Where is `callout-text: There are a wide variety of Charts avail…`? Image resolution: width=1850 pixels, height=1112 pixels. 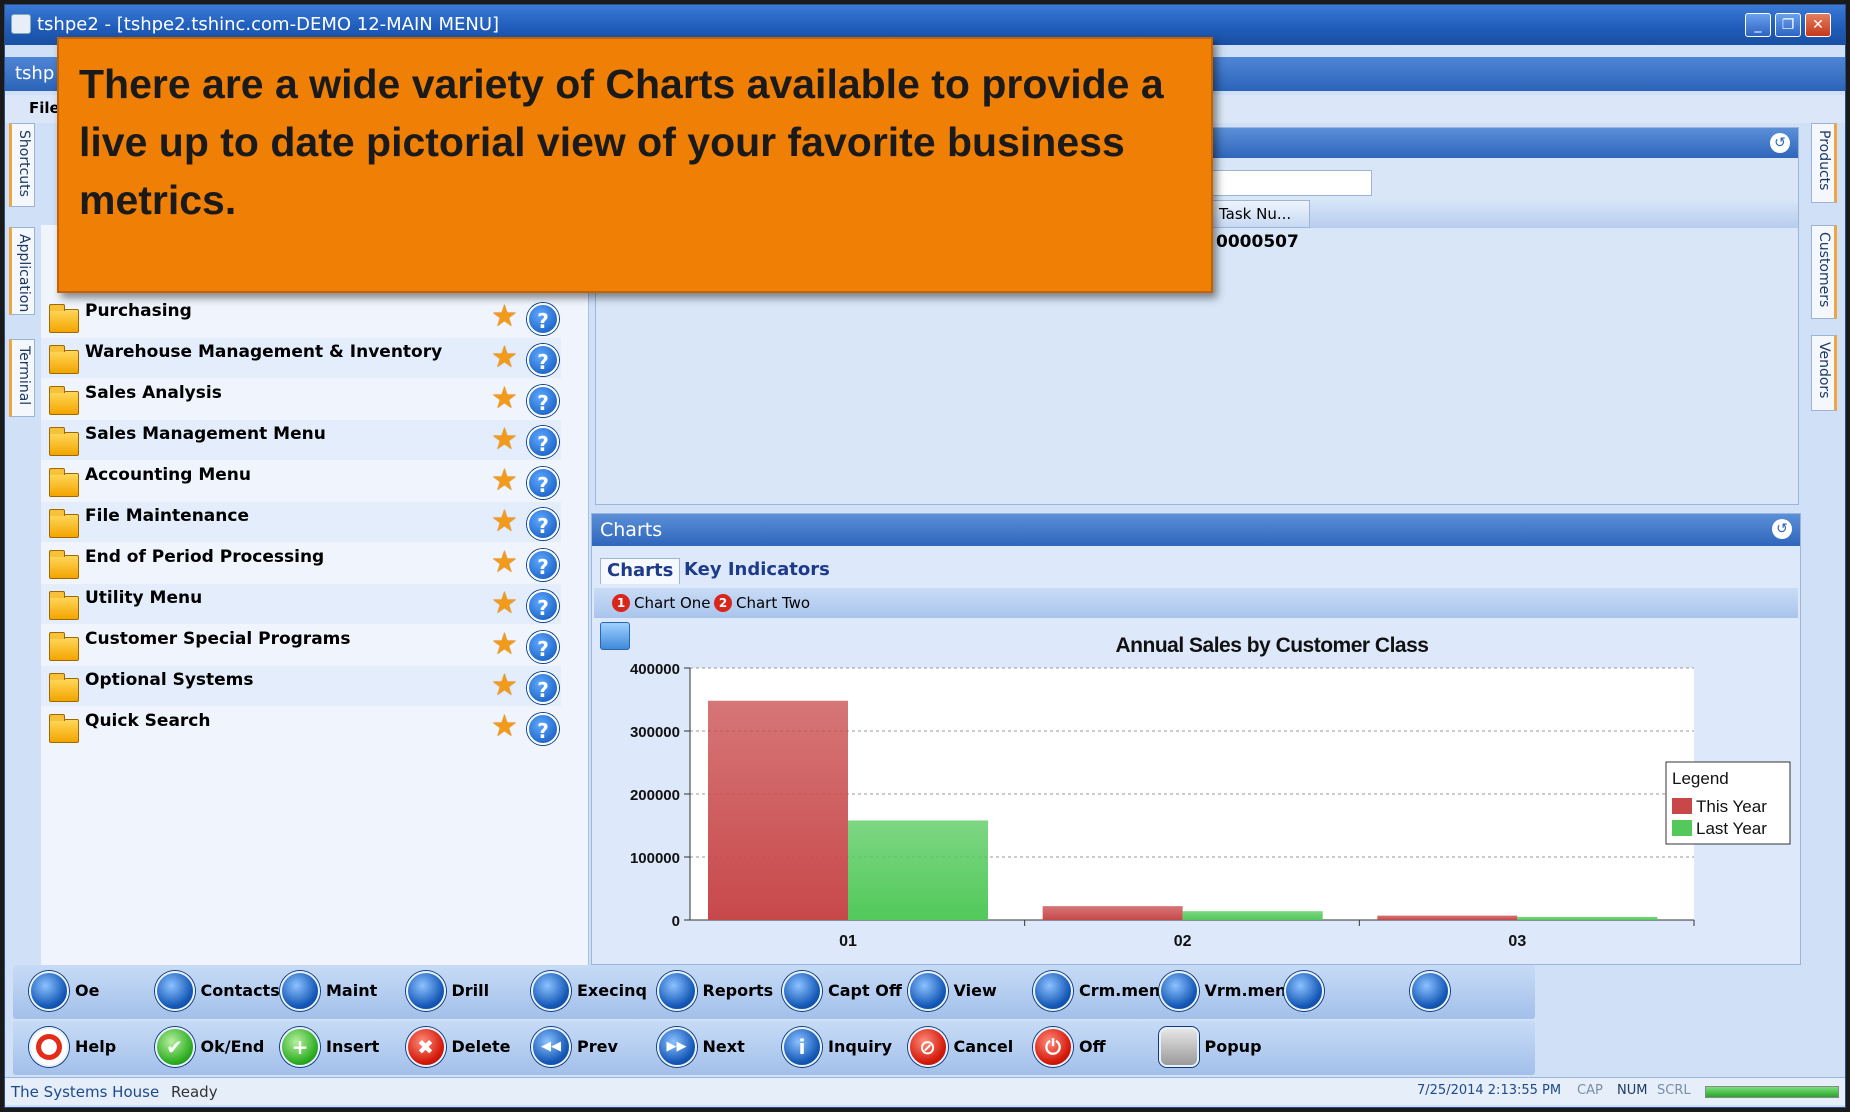 callout-text: There are a wide variety of Charts avail… is located at coordinates (621, 142).